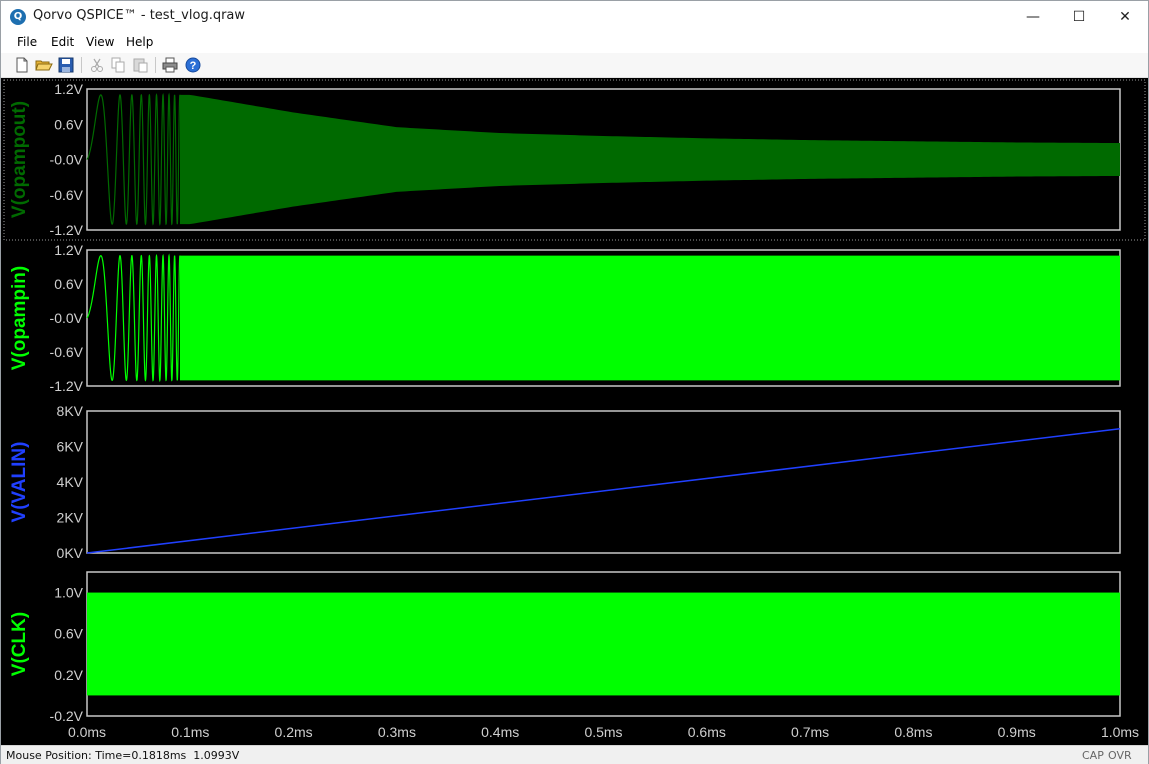 This screenshot has width=1149, height=764. I want to click on maximize-icon: ☐, so click(1079, 16).